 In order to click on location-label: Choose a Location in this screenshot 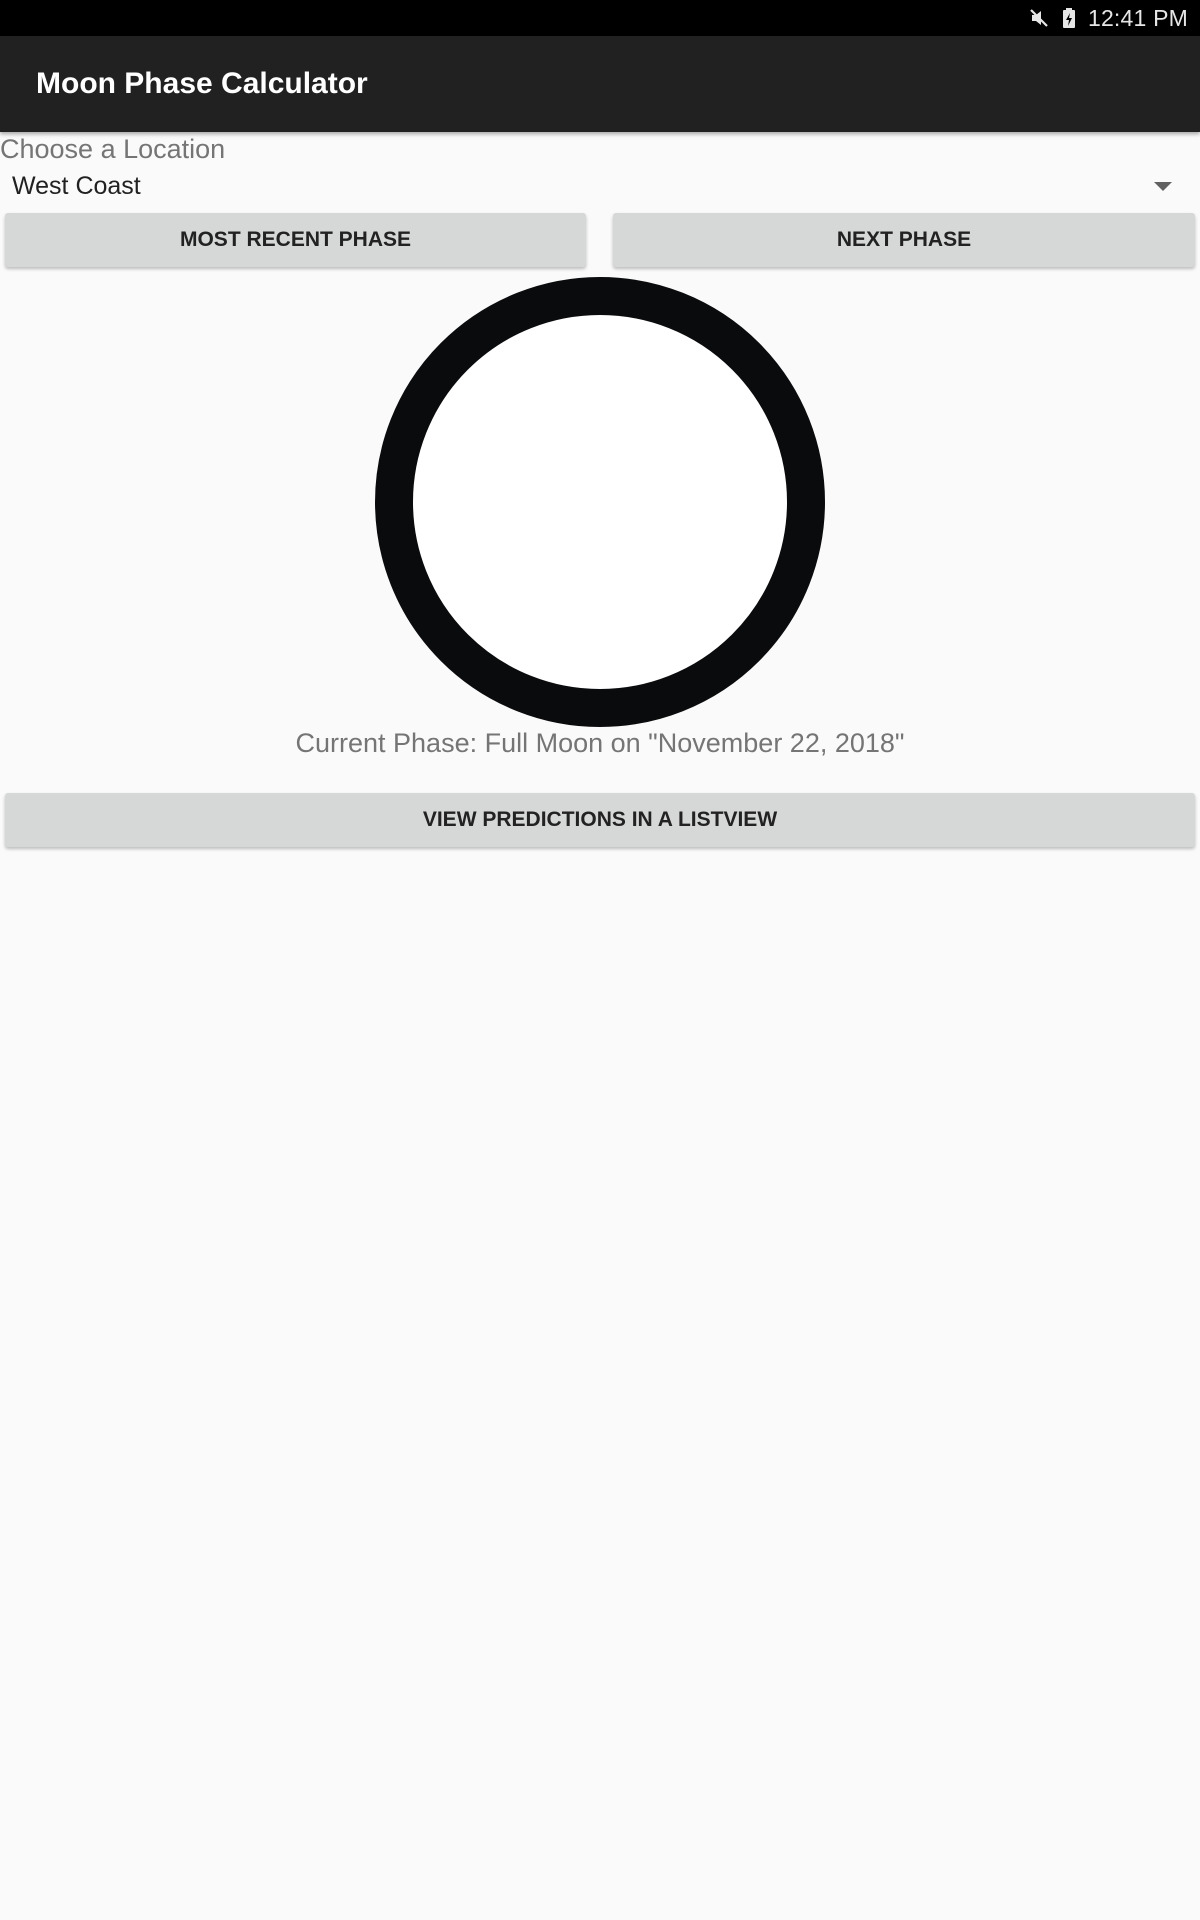, I will do `click(113, 149)`.